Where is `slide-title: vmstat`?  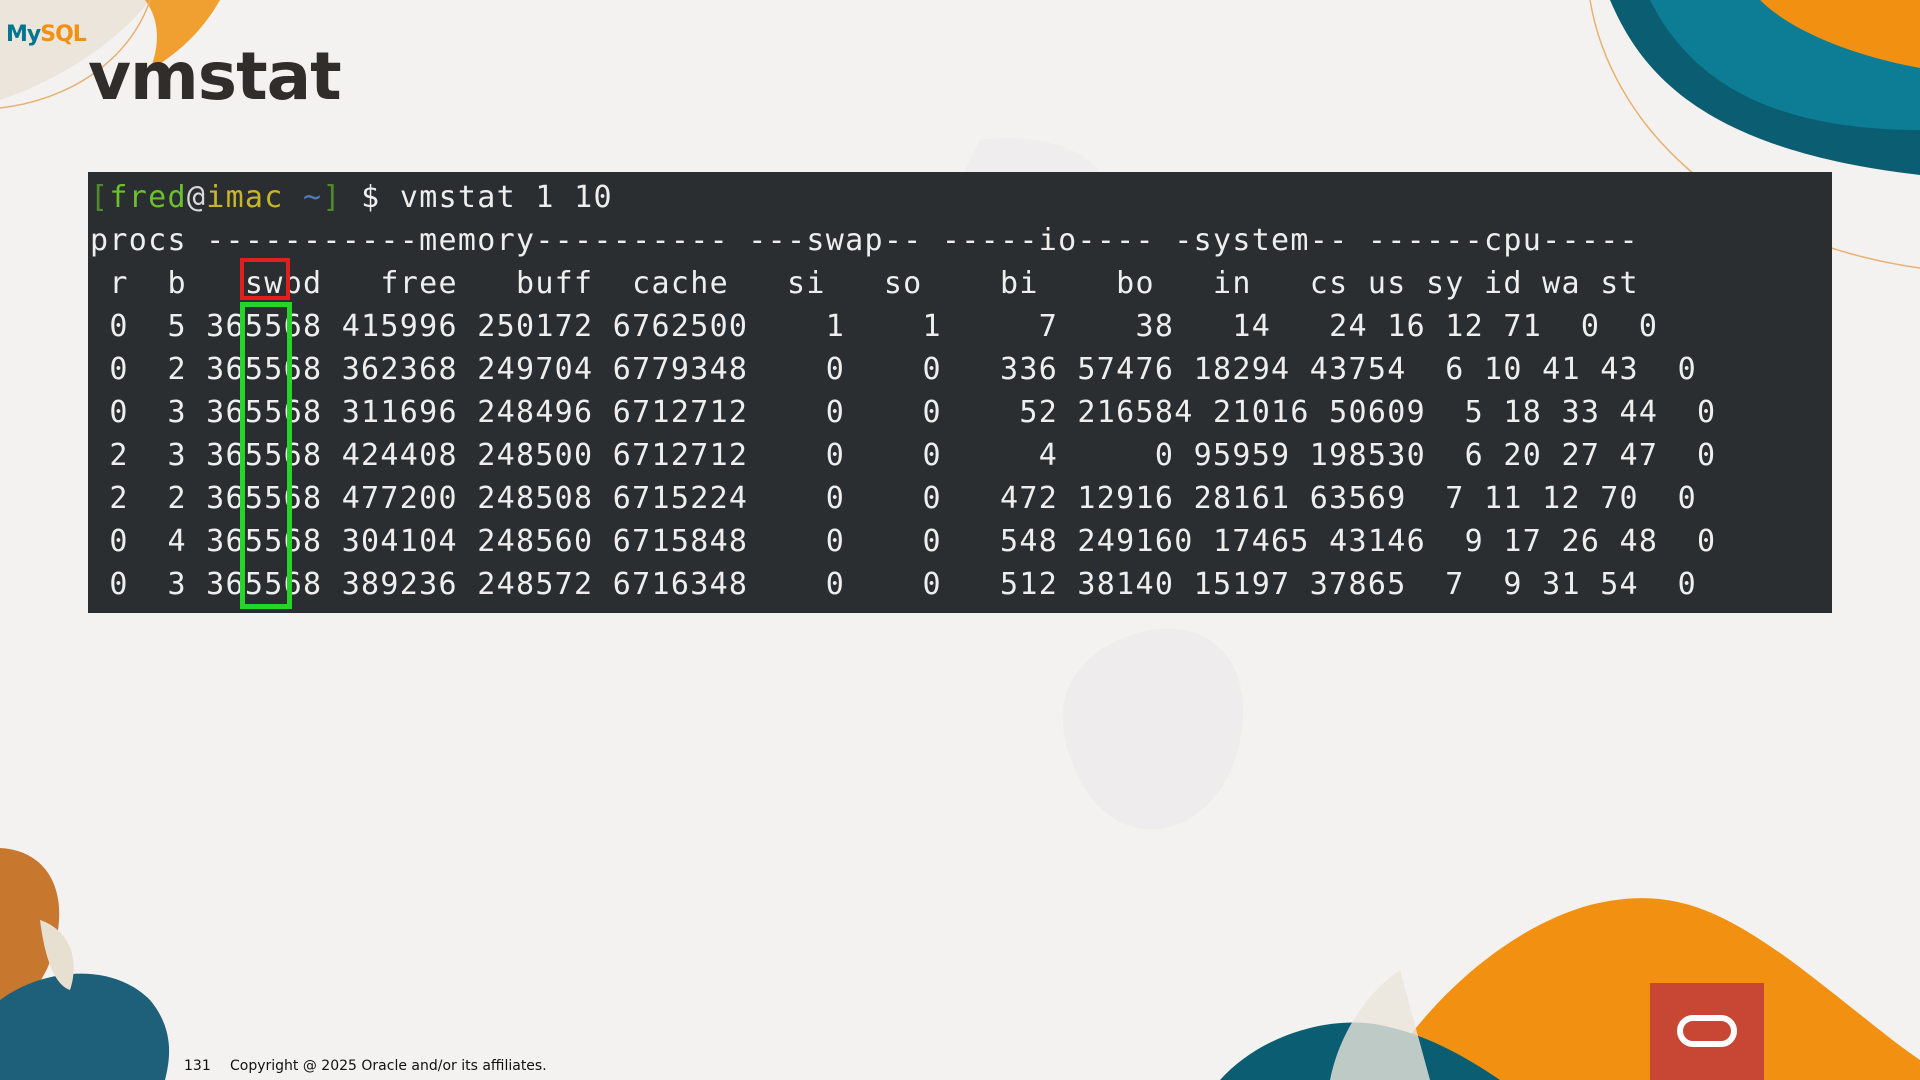 slide-title: vmstat is located at coordinates (215, 76).